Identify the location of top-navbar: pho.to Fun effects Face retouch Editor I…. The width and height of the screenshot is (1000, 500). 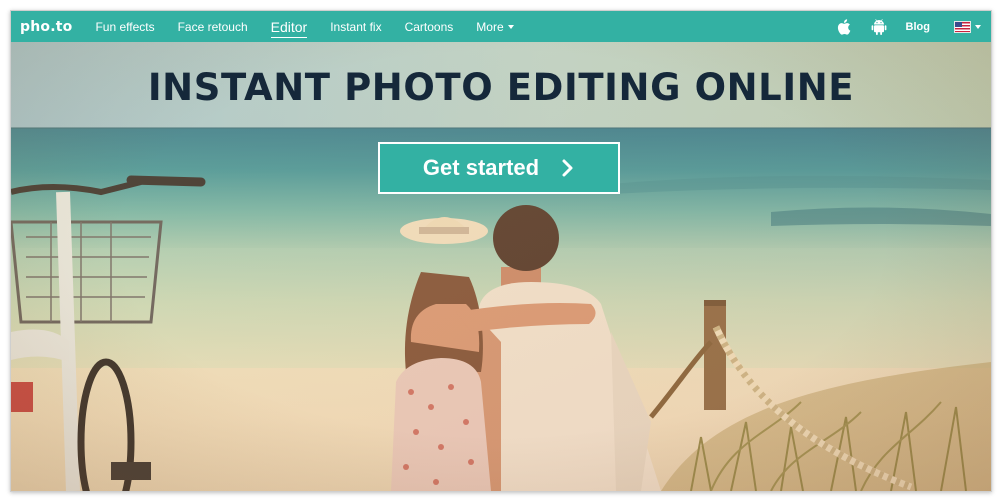
(501, 26).